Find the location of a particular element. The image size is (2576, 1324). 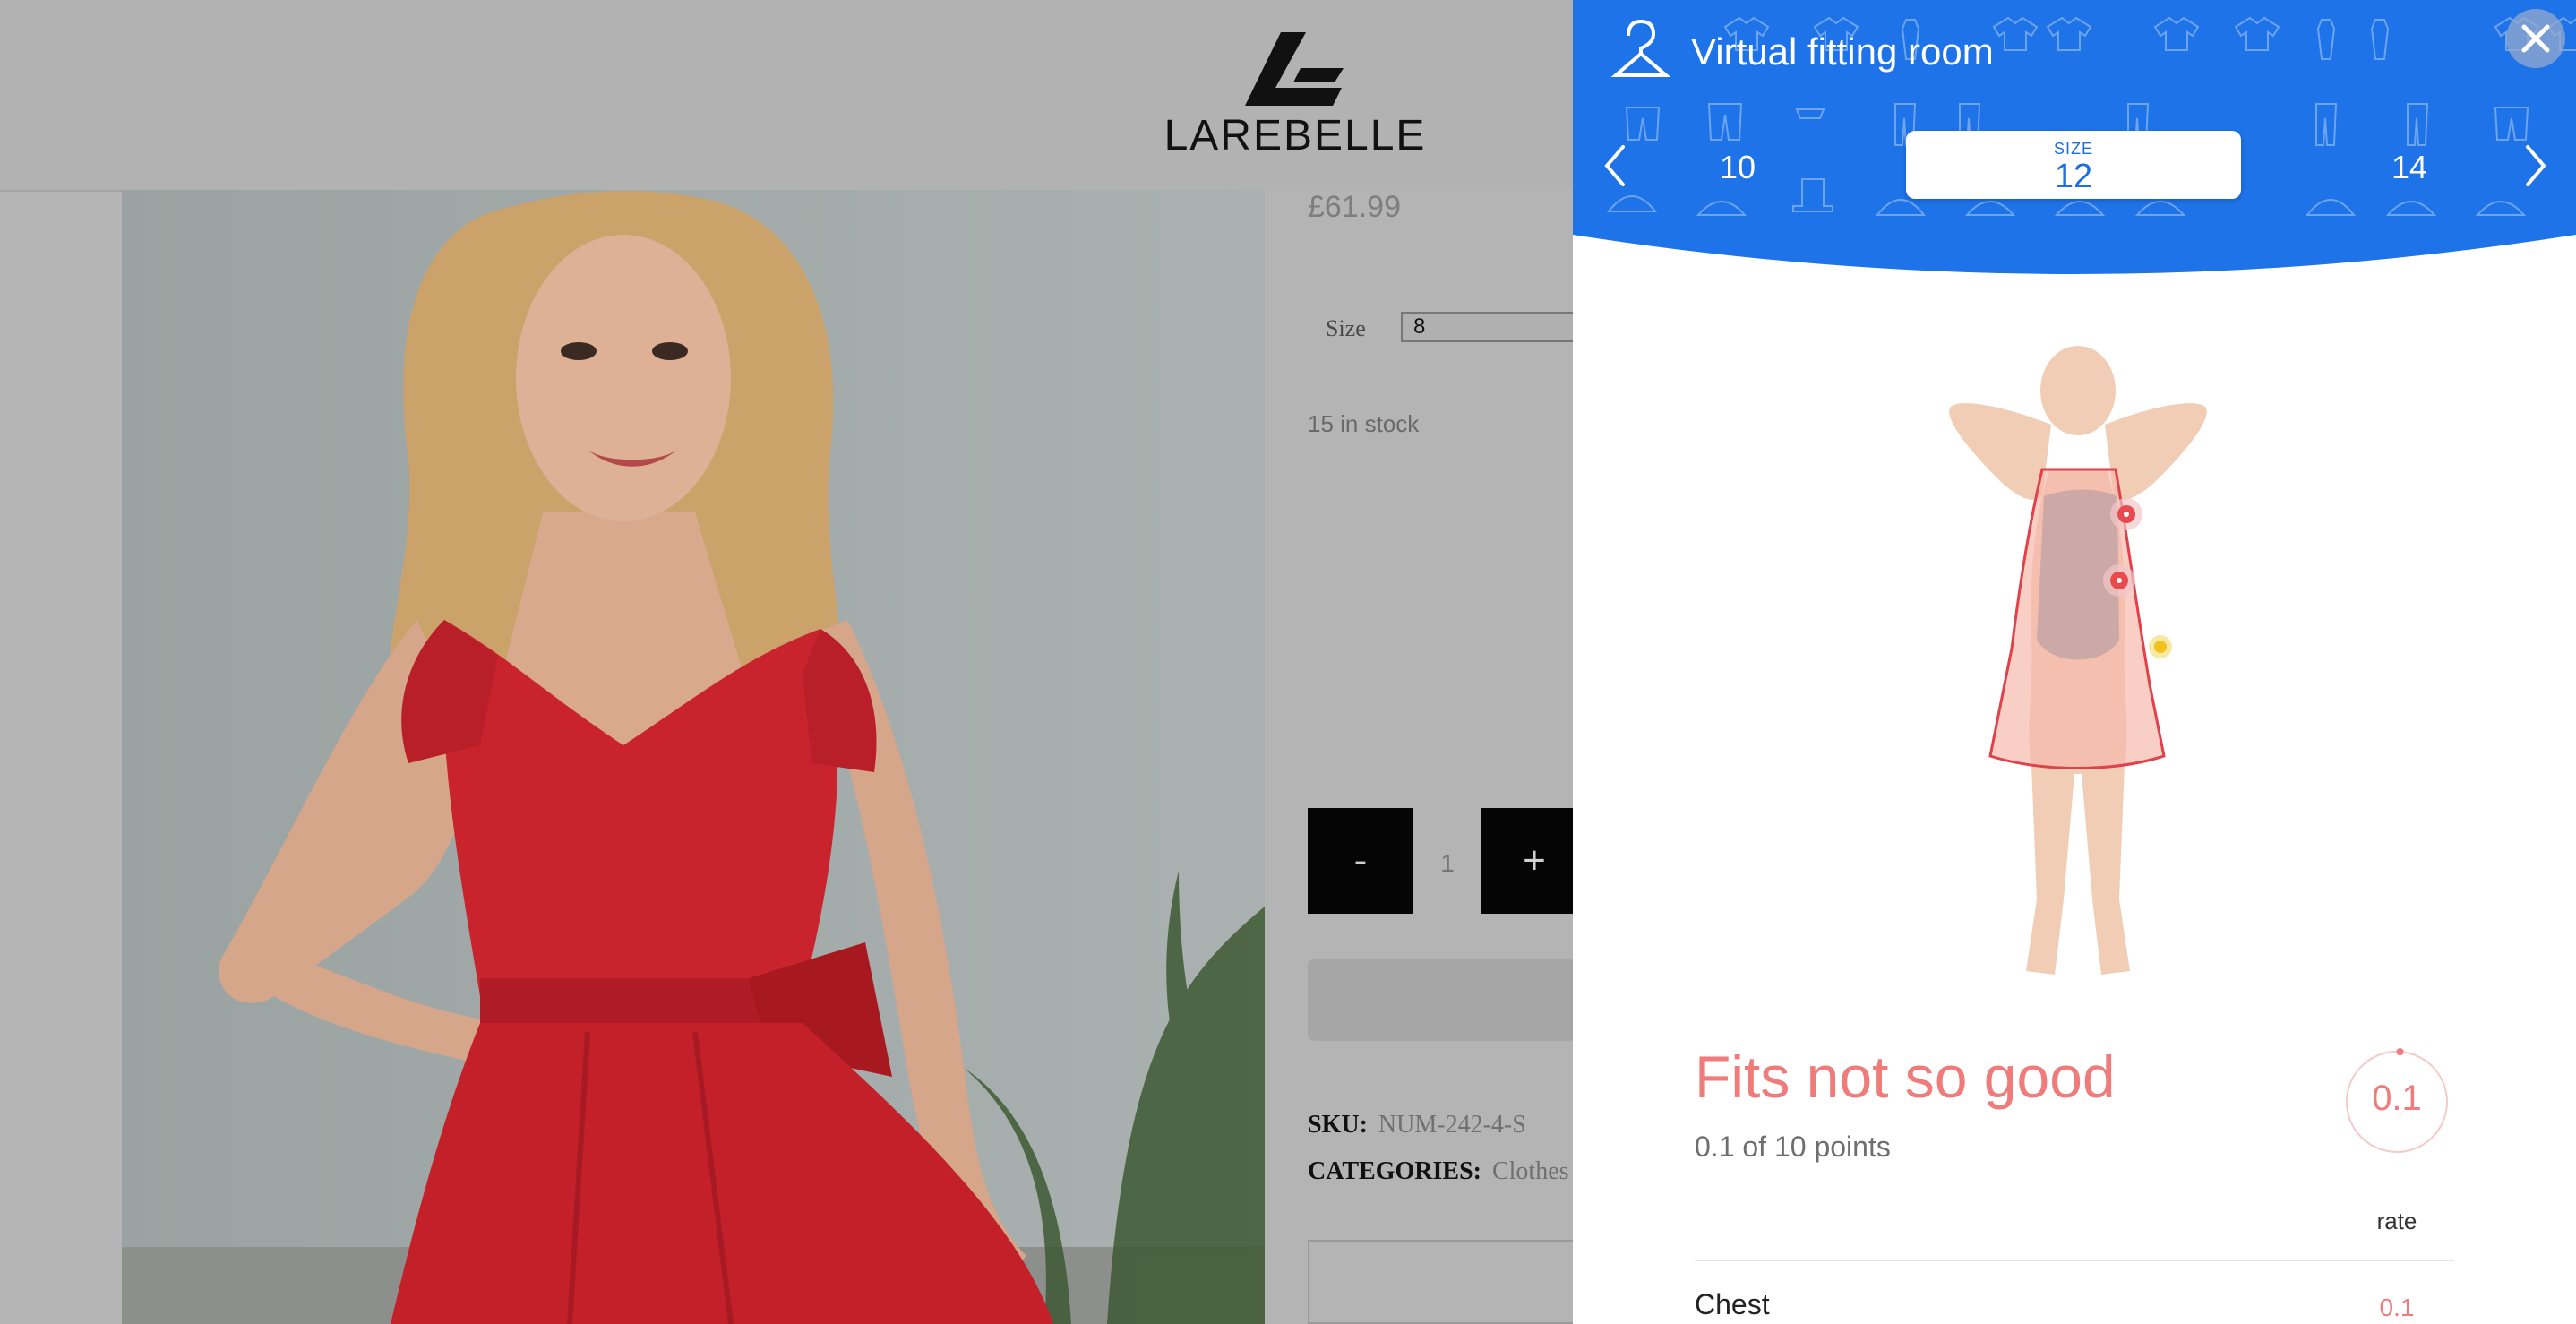

fit-result-title: Fits not so good is located at coordinates (1905, 1077).